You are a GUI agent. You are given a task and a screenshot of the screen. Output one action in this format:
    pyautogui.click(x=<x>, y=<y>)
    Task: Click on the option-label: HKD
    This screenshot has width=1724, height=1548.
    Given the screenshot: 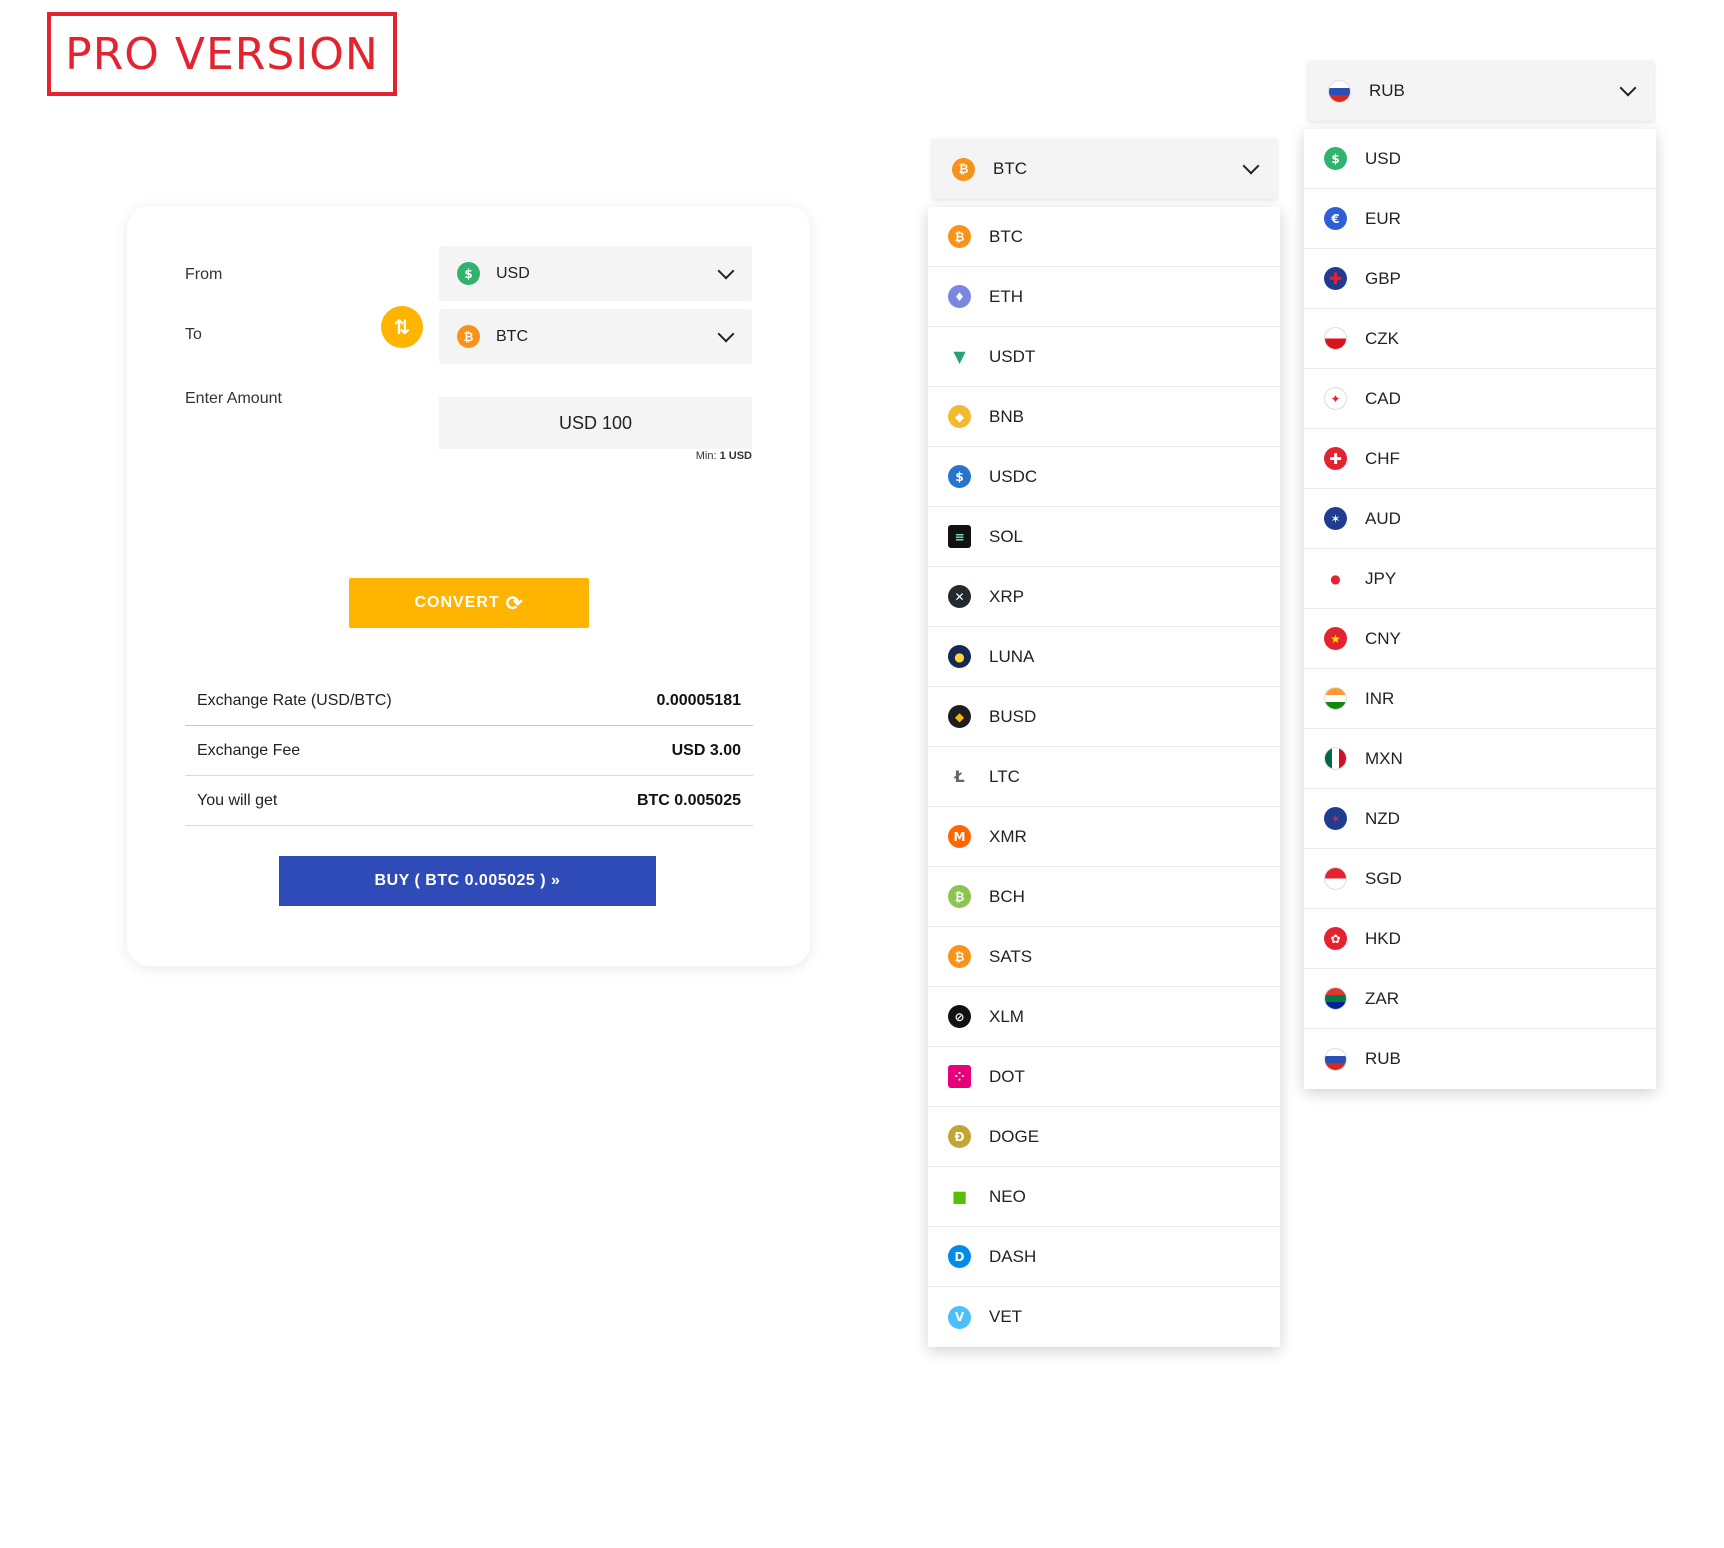 What is the action you would take?
    pyautogui.click(x=1383, y=938)
    